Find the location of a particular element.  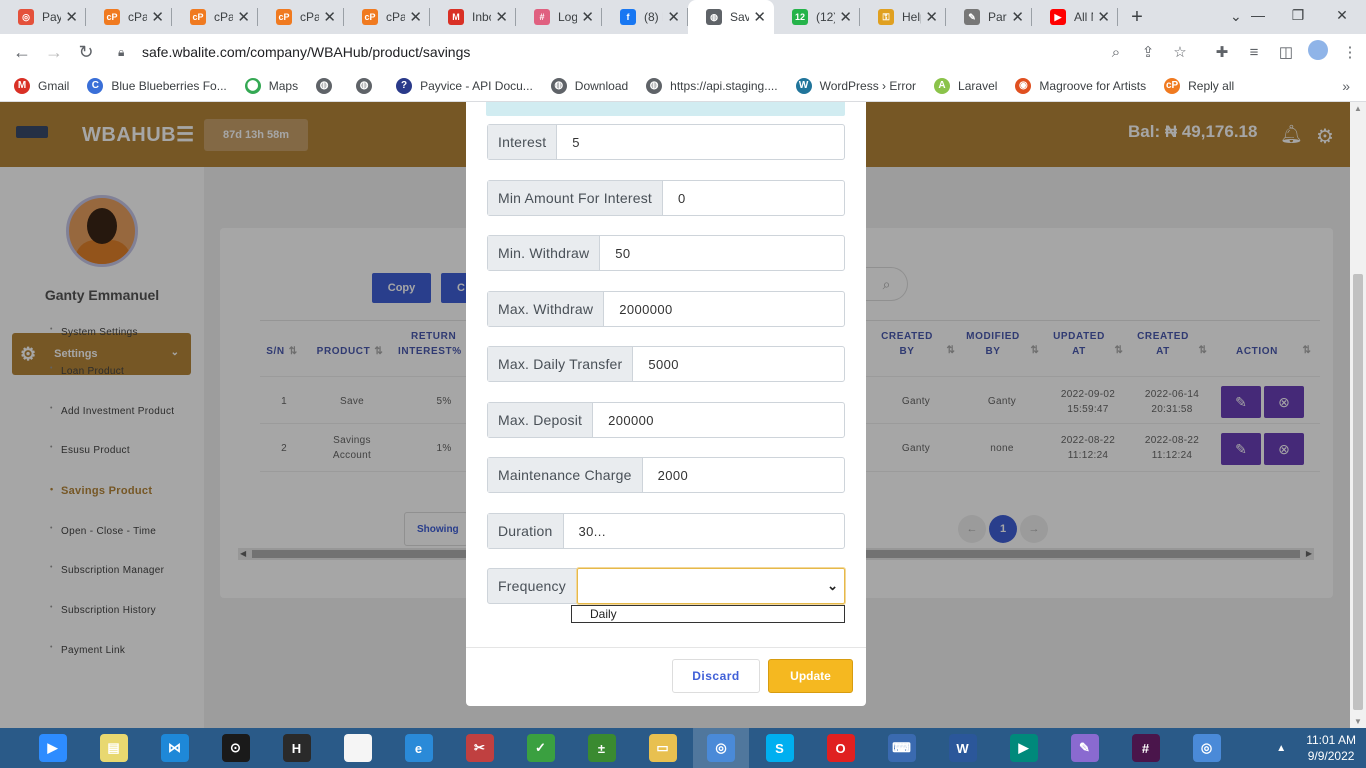

taskbar-snip-icon: ✂ is located at coordinates (479, 748).